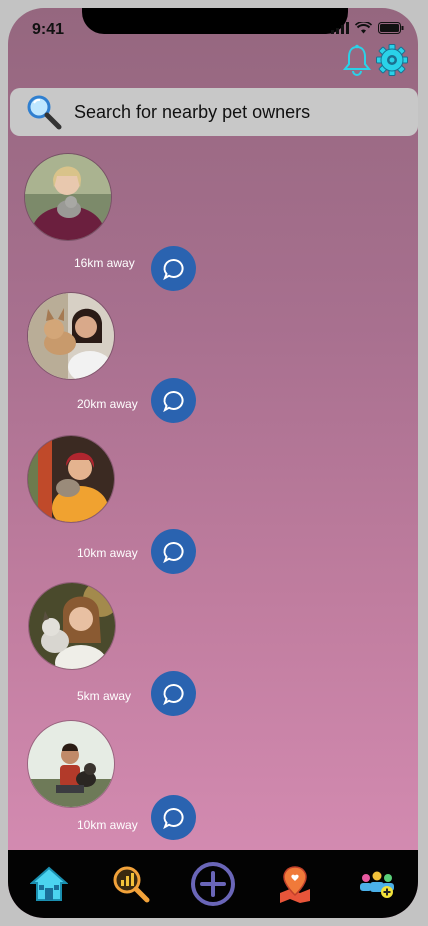 This screenshot has height=926, width=428. What do you see at coordinates (44, 112) in the screenshot?
I see `search-icon` at bounding box center [44, 112].